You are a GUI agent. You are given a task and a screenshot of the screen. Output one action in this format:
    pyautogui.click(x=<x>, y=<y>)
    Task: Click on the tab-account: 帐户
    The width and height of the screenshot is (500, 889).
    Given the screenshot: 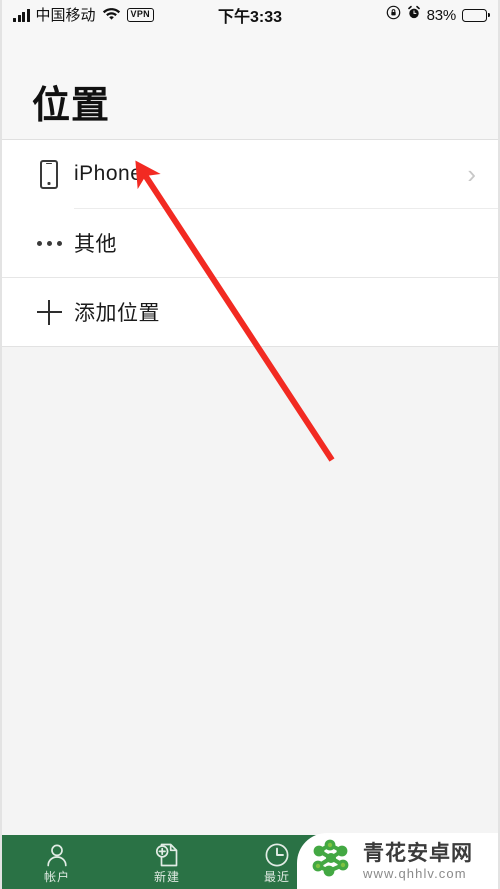 What is the action you would take?
    pyautogui.click(x=57, y=862)
    